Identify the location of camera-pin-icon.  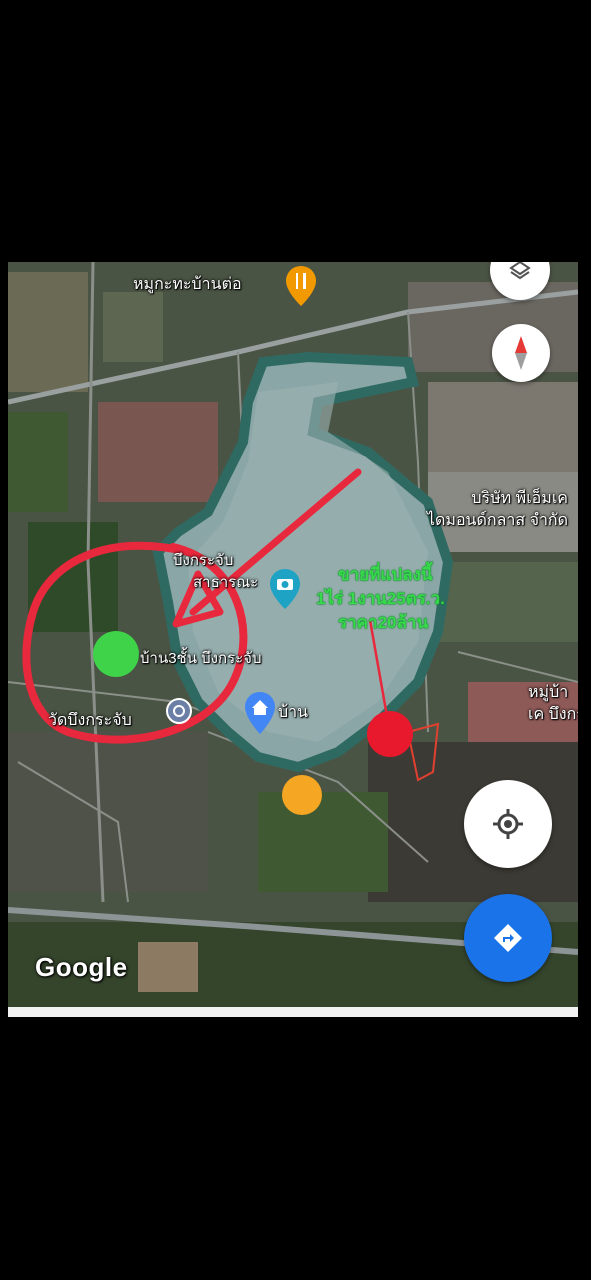
(285, 591).